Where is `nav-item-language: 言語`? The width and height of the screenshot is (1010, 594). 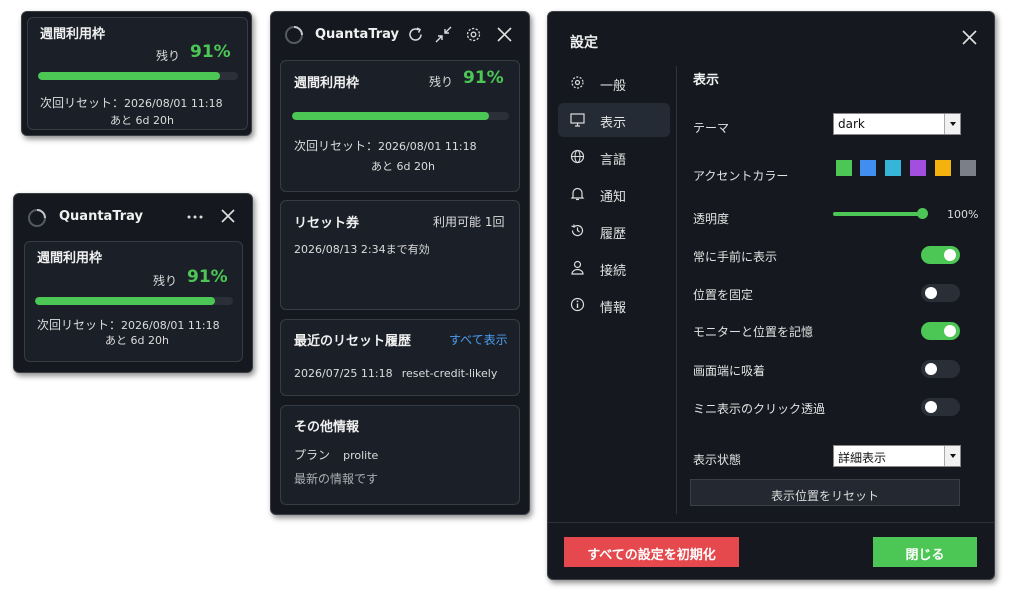
nav-item-language: 言語 is located at coordinates (614, 157).